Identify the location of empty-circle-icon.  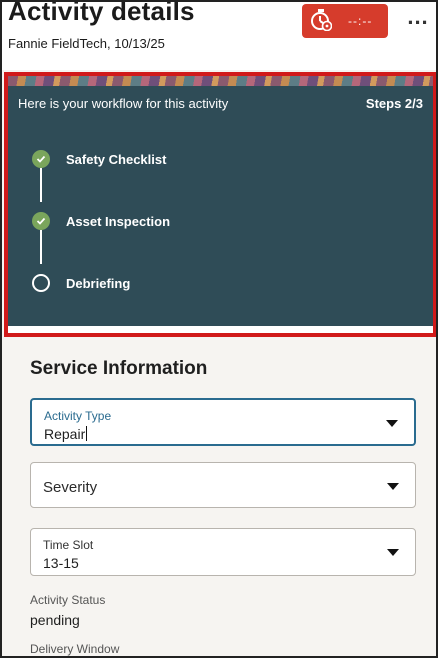
(41, 283).